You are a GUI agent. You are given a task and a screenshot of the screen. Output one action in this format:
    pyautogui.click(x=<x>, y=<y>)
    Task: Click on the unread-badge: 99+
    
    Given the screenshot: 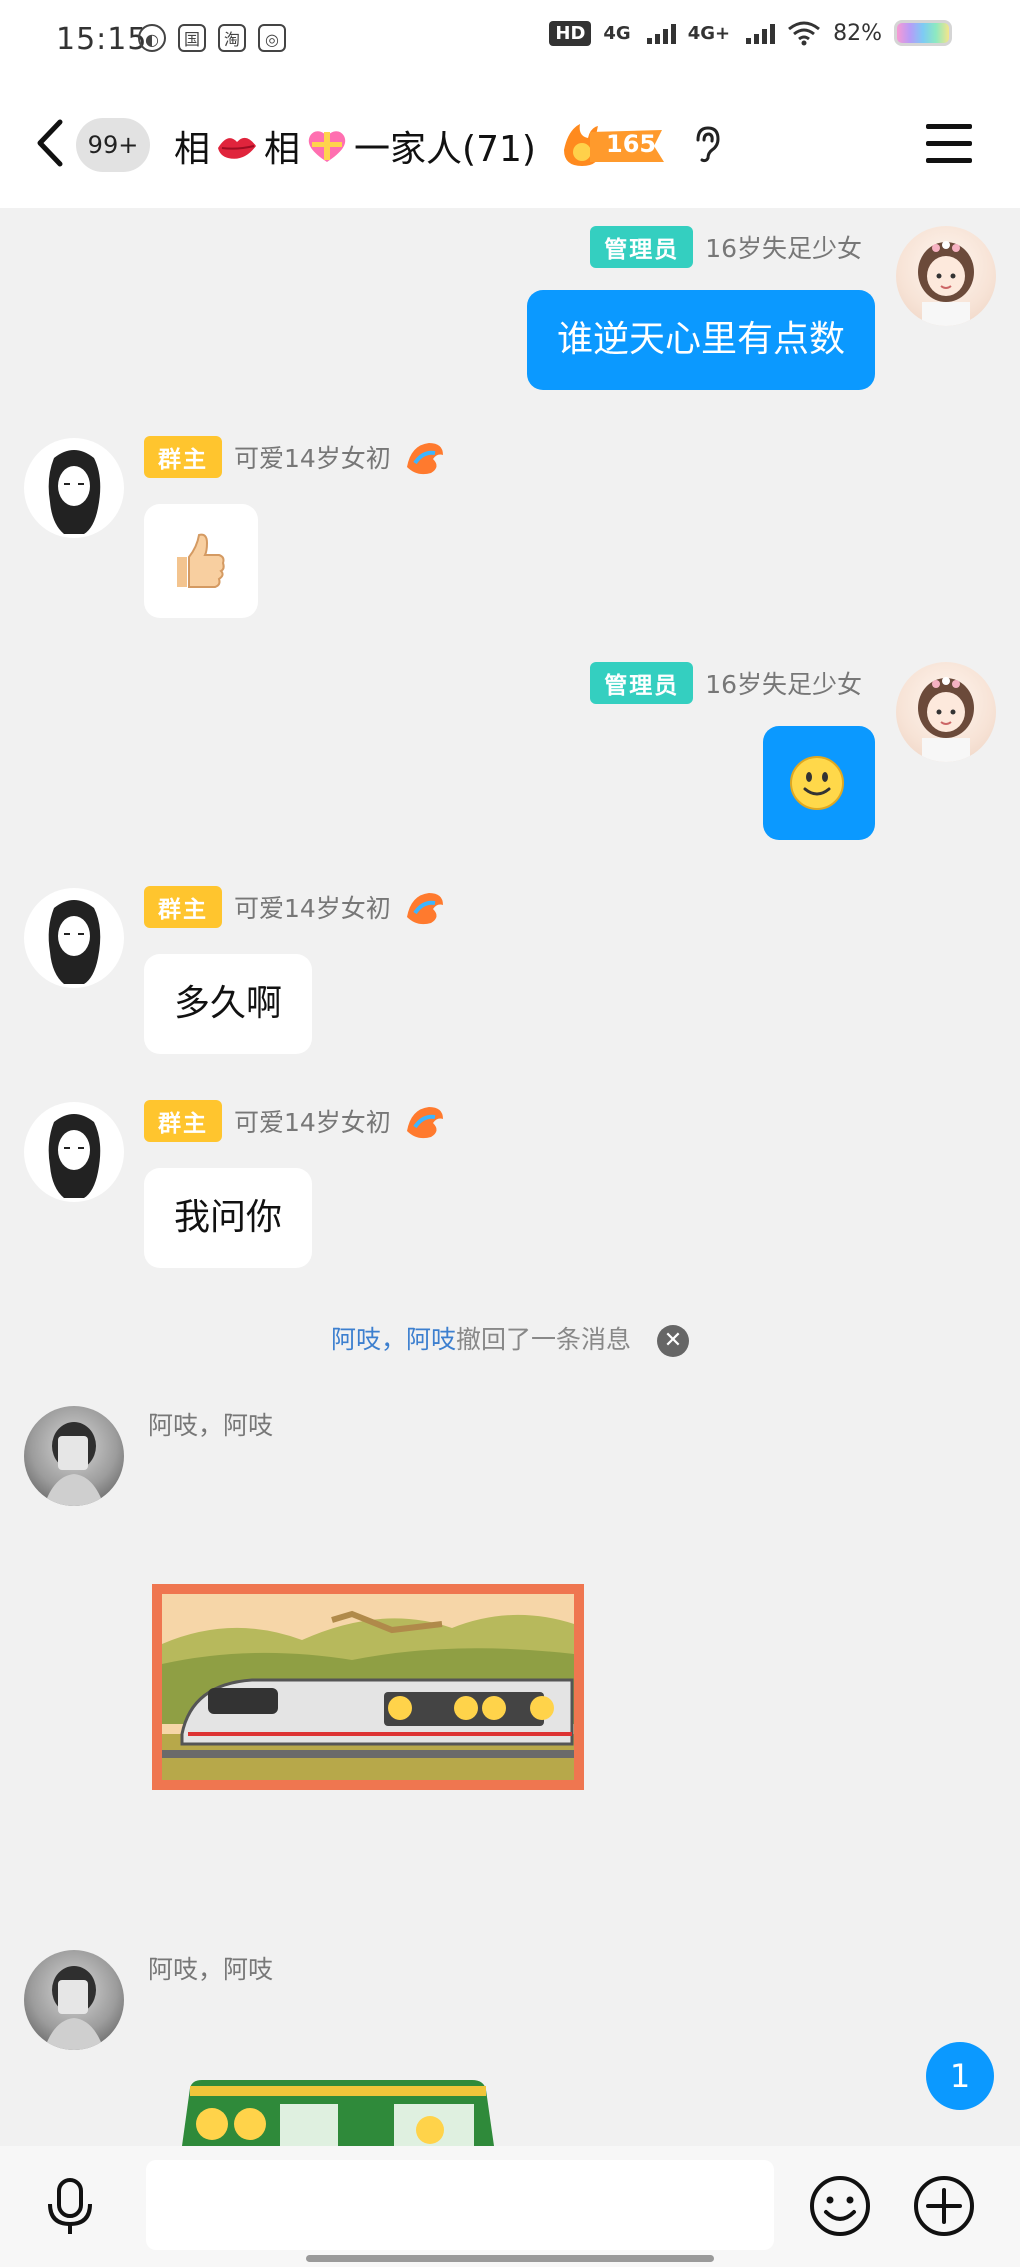 What is the action you would take?
    pyautogui.click(x=113, y=145)
    